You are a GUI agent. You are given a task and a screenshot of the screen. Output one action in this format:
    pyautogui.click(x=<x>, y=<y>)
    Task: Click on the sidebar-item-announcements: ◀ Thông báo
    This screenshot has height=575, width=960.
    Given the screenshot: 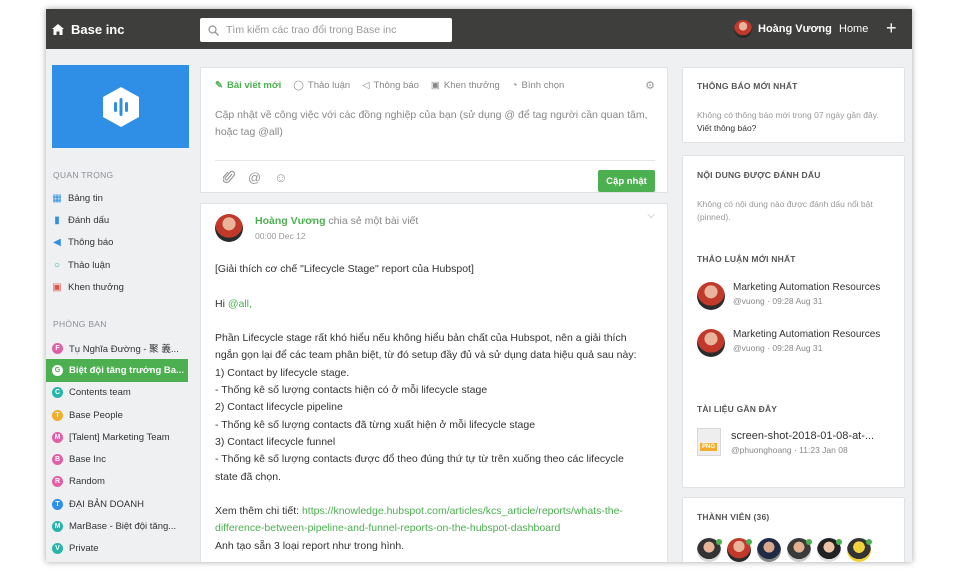 What is the action you would take?
    pyautogui.click(x=121, y=243)
    